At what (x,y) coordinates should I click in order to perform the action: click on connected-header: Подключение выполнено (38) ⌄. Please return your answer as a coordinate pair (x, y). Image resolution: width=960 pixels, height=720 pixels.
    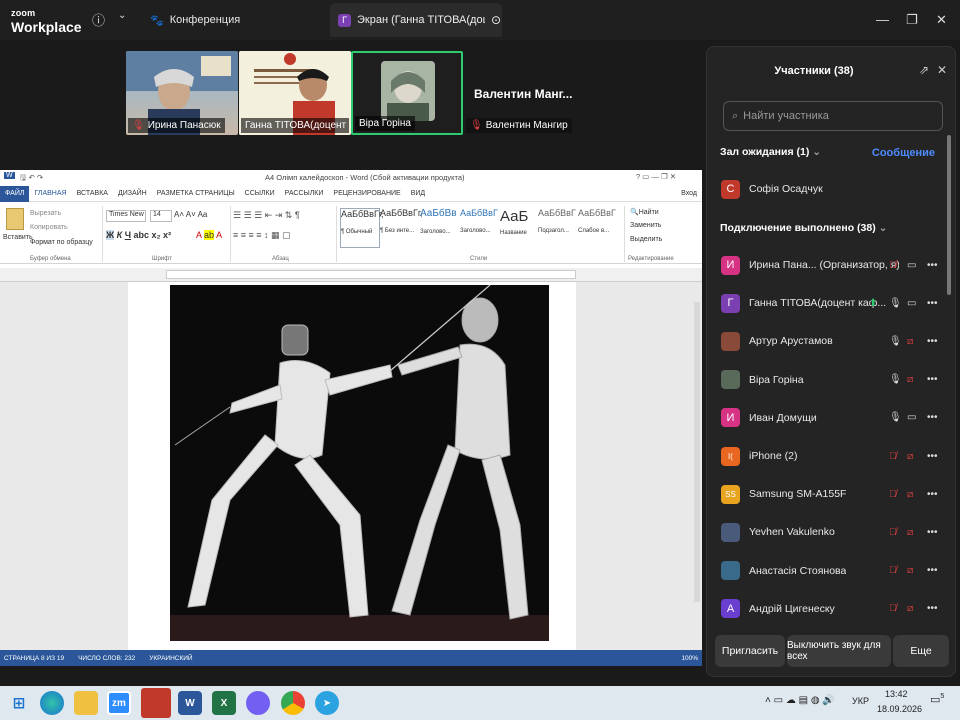
    Looking at the image, I should click on (803, 228).